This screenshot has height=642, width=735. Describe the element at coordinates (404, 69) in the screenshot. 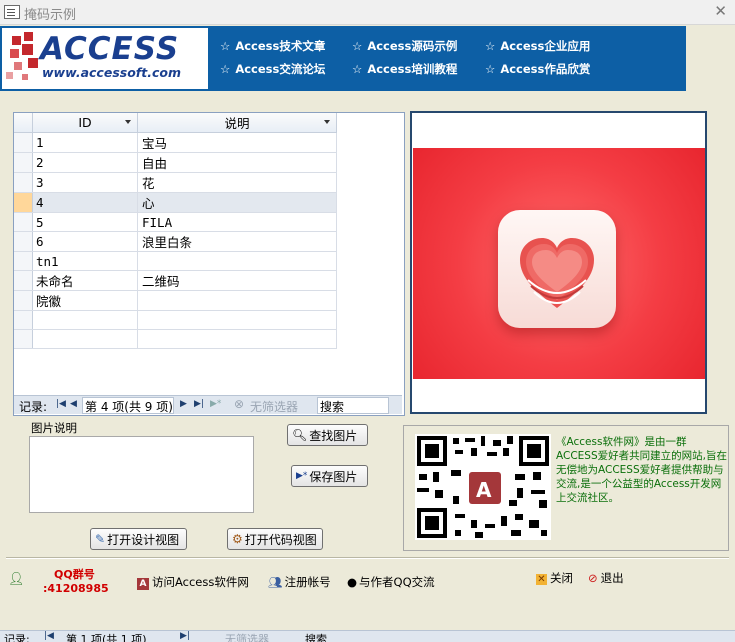

I see `nav-link-training: ☆ Access培训教程` at that location.